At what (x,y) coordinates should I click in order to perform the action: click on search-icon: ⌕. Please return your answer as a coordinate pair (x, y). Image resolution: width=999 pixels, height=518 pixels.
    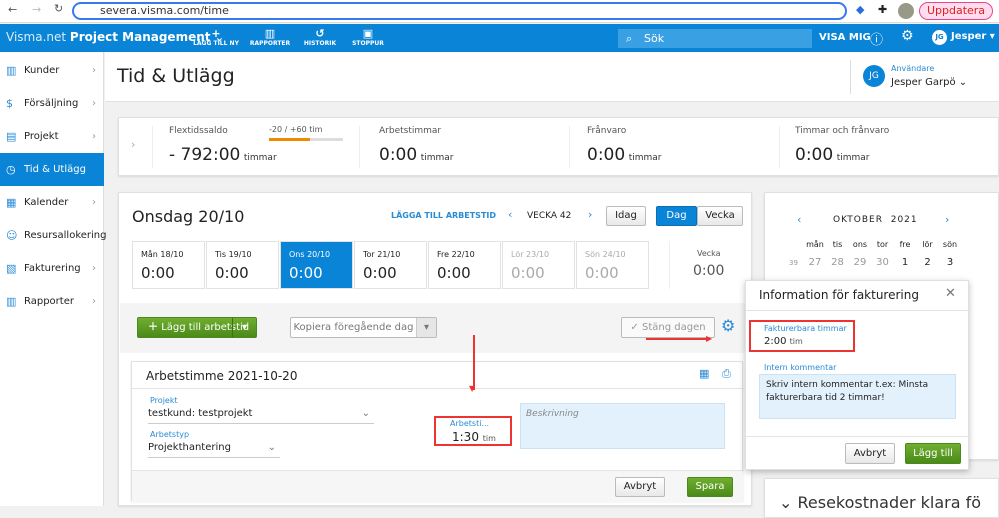
    Looking at the image, I should click on (629, 38).